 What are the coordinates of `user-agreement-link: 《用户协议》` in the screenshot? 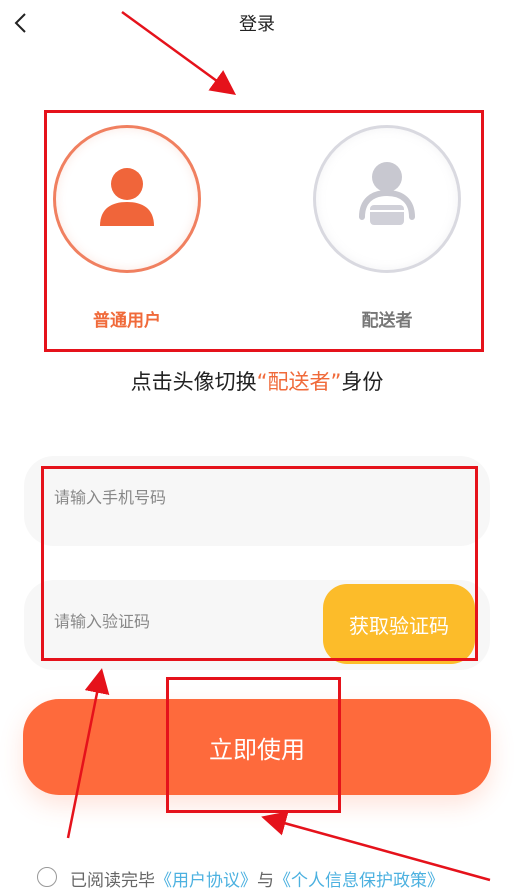 It's located at (206, 881).